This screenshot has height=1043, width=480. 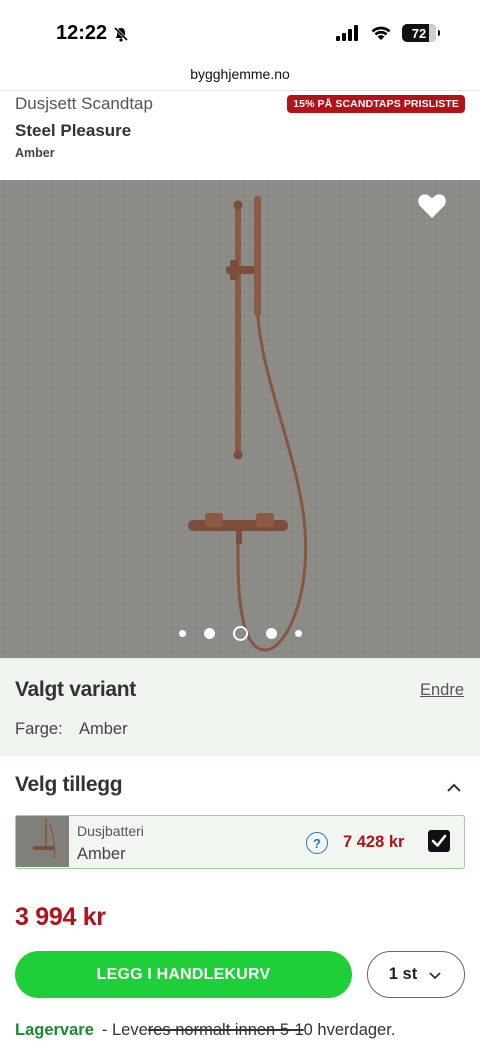 What do you see at coordinates (82, 33) in the screenshot?
I see `clock: 12:22` at bounding box center [82, 33].